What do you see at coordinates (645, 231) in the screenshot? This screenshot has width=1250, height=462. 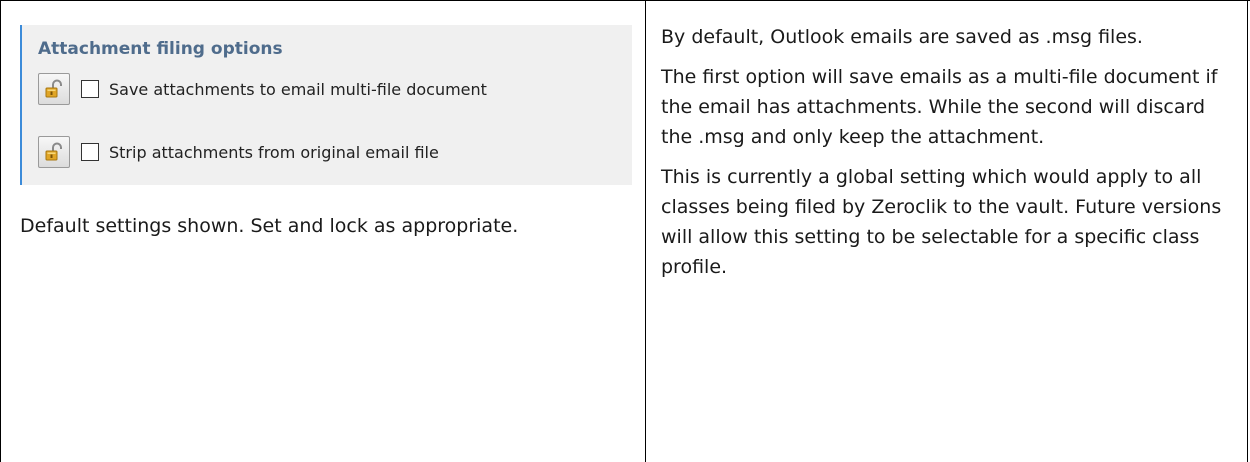 I see `table-column-divider` at bounding box center [645, 231].